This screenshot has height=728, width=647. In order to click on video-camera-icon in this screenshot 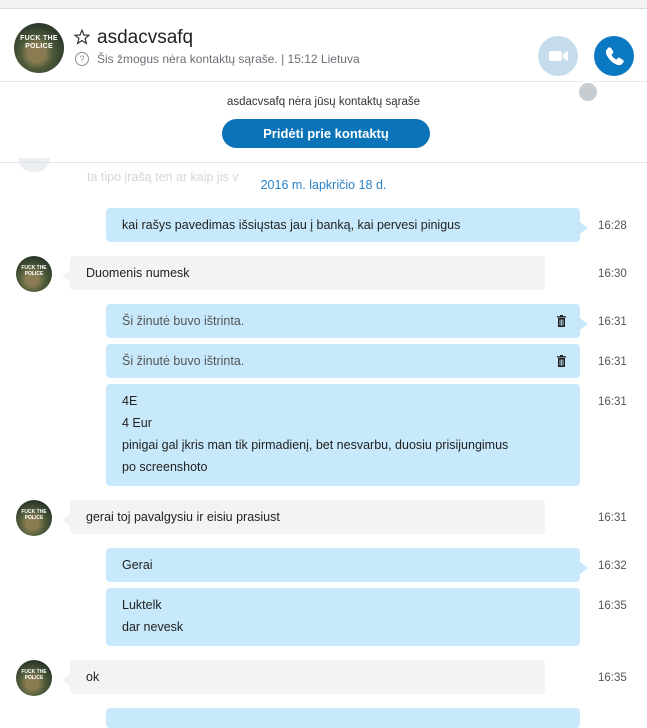, I will do `click(558, 56)`.